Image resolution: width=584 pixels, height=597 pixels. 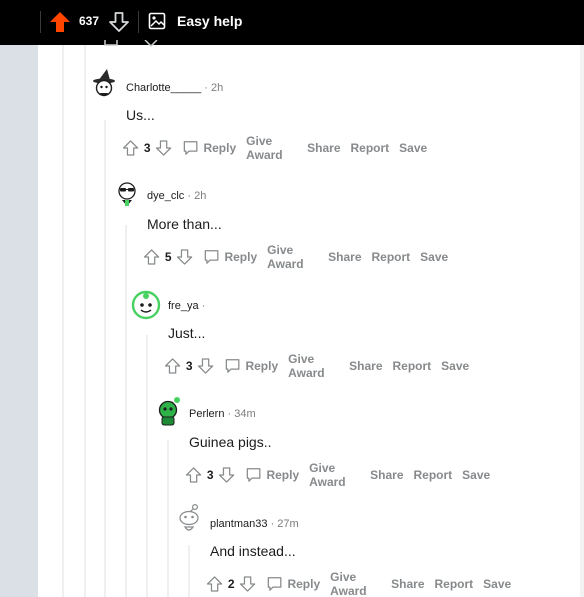 I want to click on partial-downvote-icon, so click(x=151, y=44).